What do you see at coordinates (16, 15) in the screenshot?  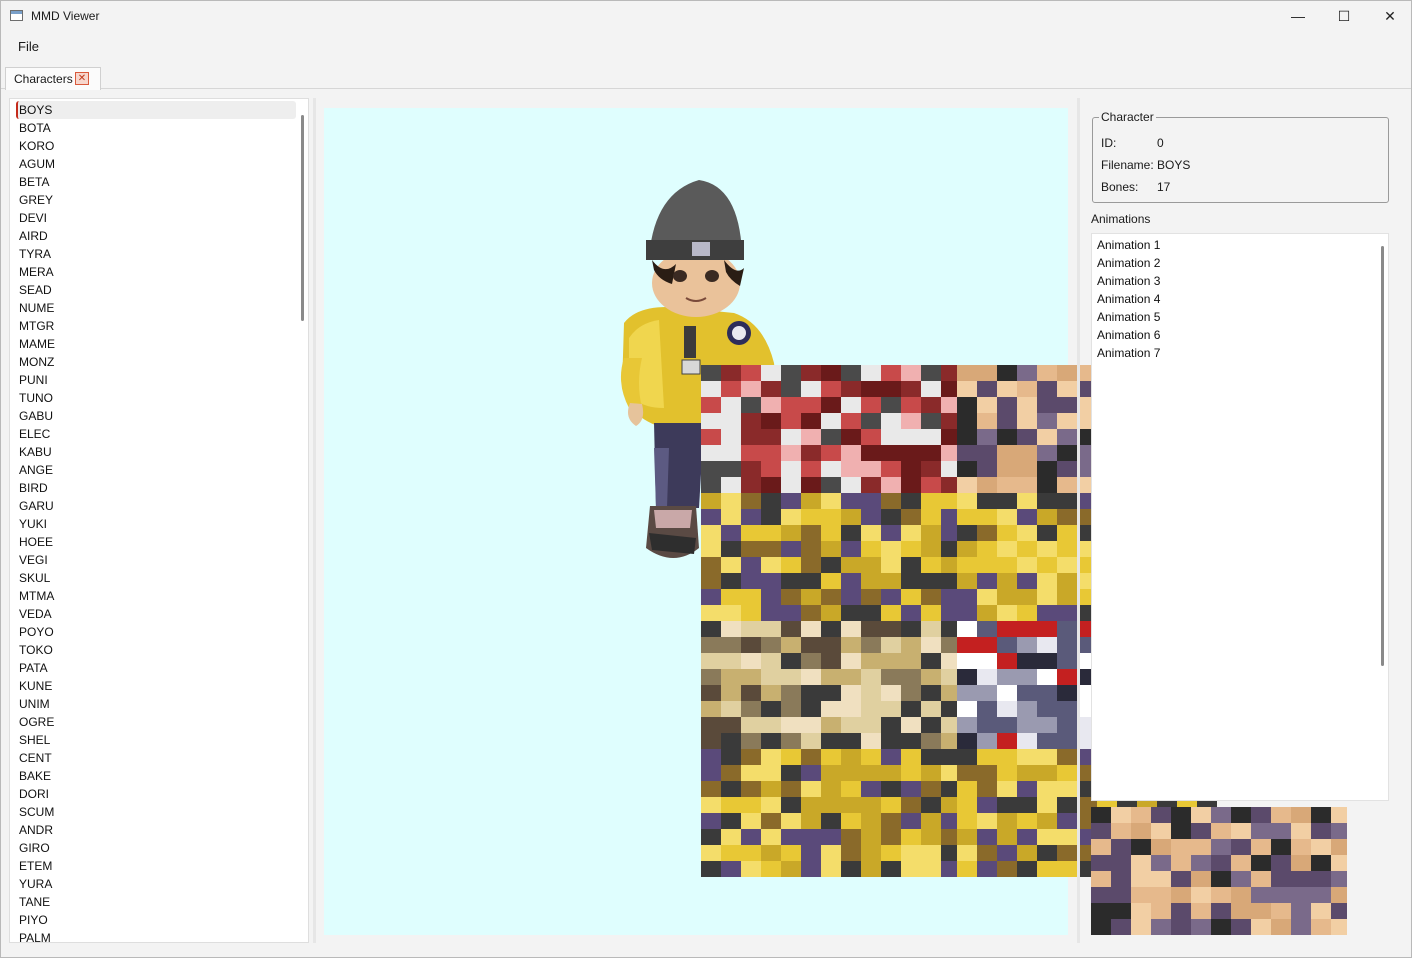 I see `app-icon` at bounding box center [16, 15].